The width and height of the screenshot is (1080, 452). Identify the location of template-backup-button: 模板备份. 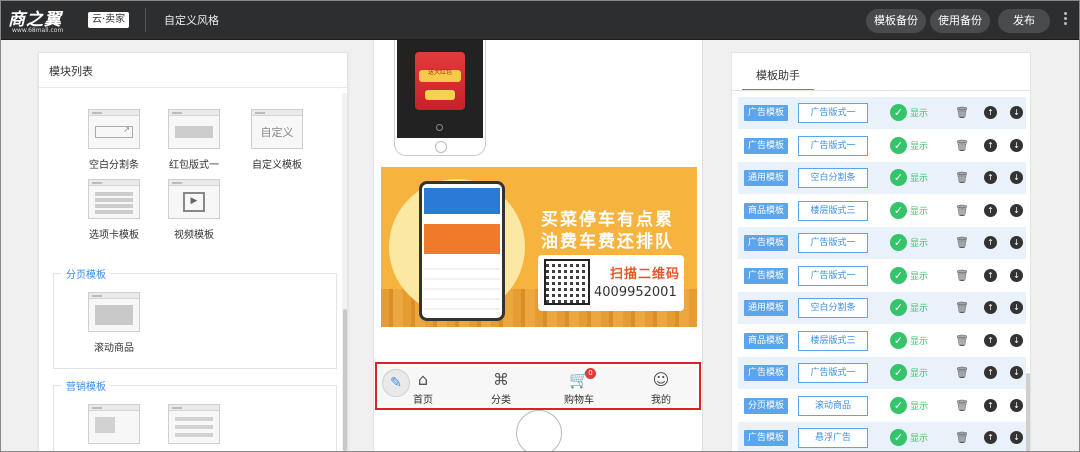
(896, 21).